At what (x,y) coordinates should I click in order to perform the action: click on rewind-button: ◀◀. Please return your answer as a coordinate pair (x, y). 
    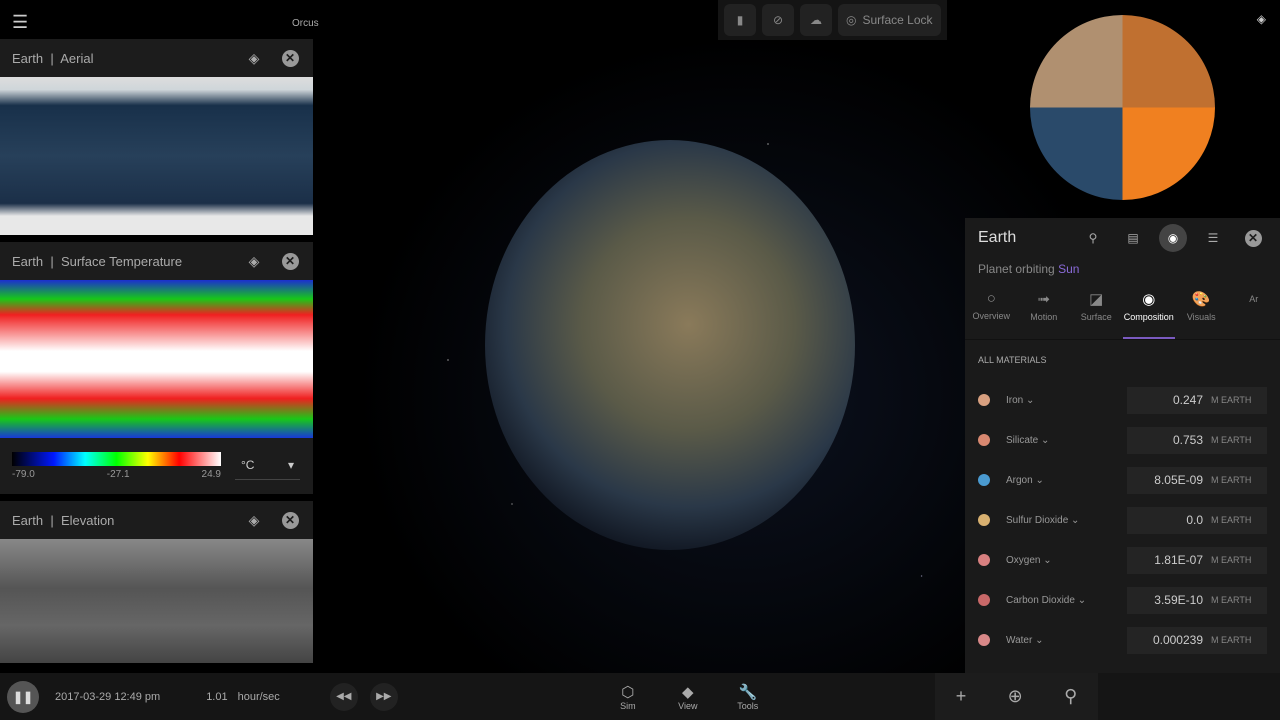
    Looking at the image, I should click on (343, 696).